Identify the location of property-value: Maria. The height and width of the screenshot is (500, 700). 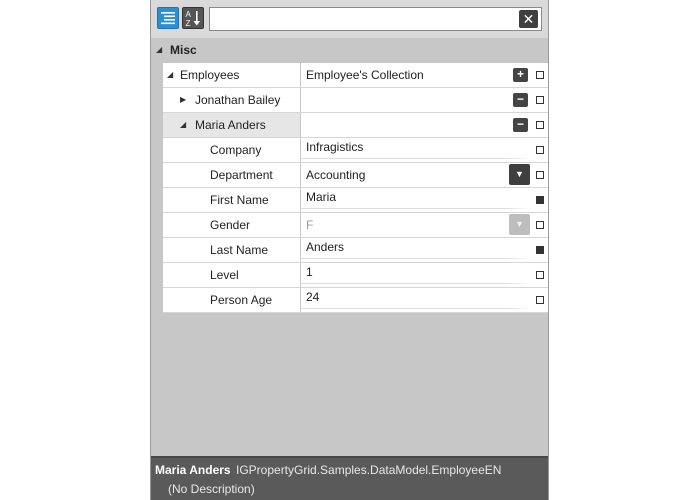
(321, 197).